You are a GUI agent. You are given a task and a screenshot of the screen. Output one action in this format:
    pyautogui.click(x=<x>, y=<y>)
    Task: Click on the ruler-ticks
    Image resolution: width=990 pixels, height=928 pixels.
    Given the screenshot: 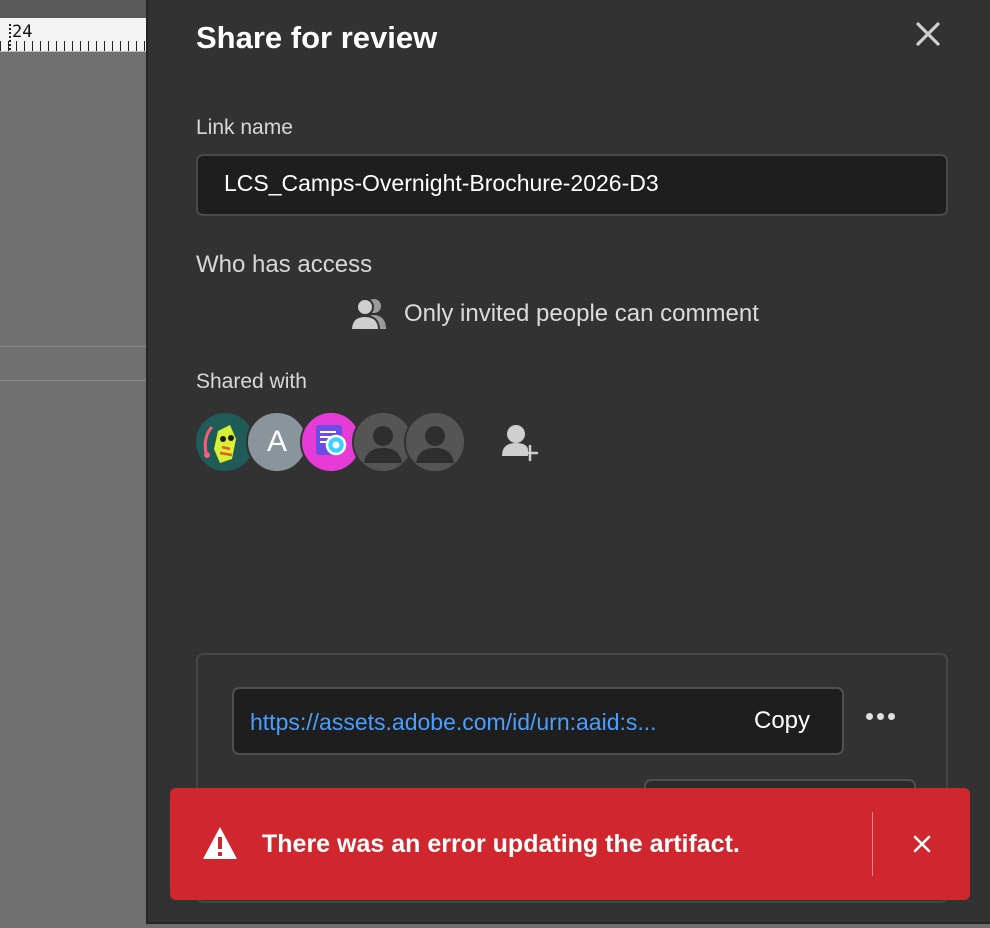 What is the action you would take?
    pyautogui.click(x=73, y=46)
    